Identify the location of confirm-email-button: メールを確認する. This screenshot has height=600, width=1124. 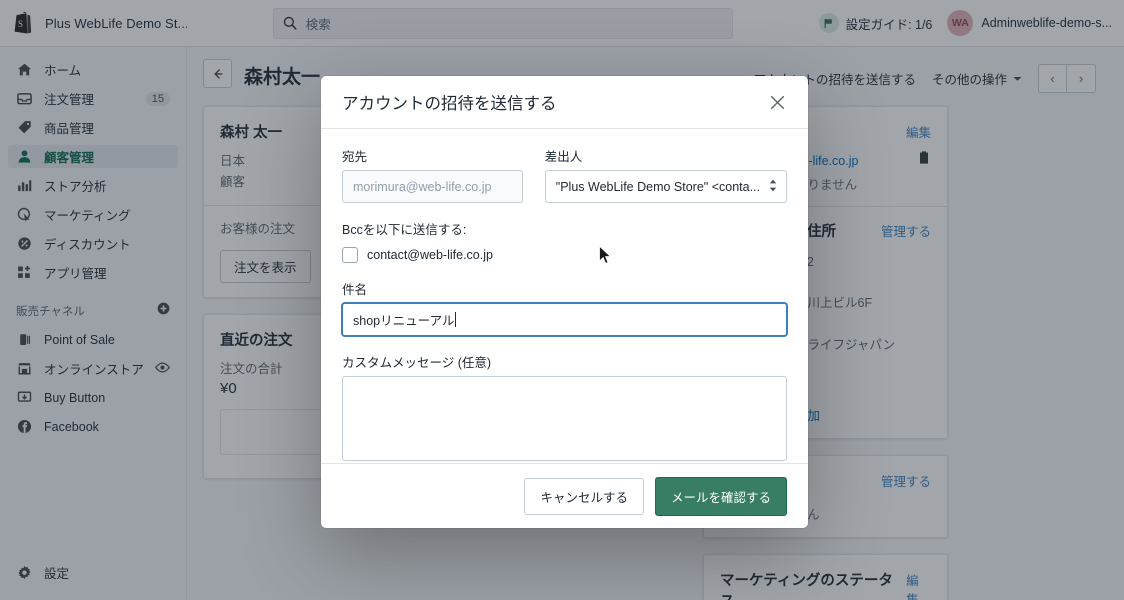
(720, 496).